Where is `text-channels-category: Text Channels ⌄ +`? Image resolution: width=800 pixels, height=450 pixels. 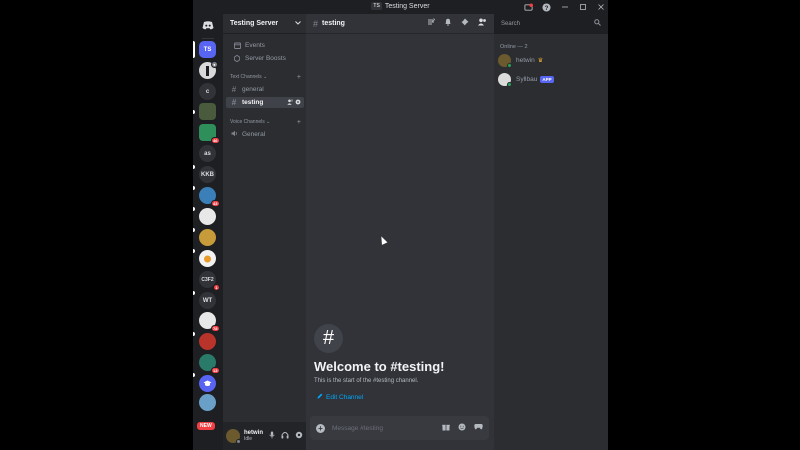
text-channels-category: Text Channels ⌄ + is located at coordinates (264, 77).